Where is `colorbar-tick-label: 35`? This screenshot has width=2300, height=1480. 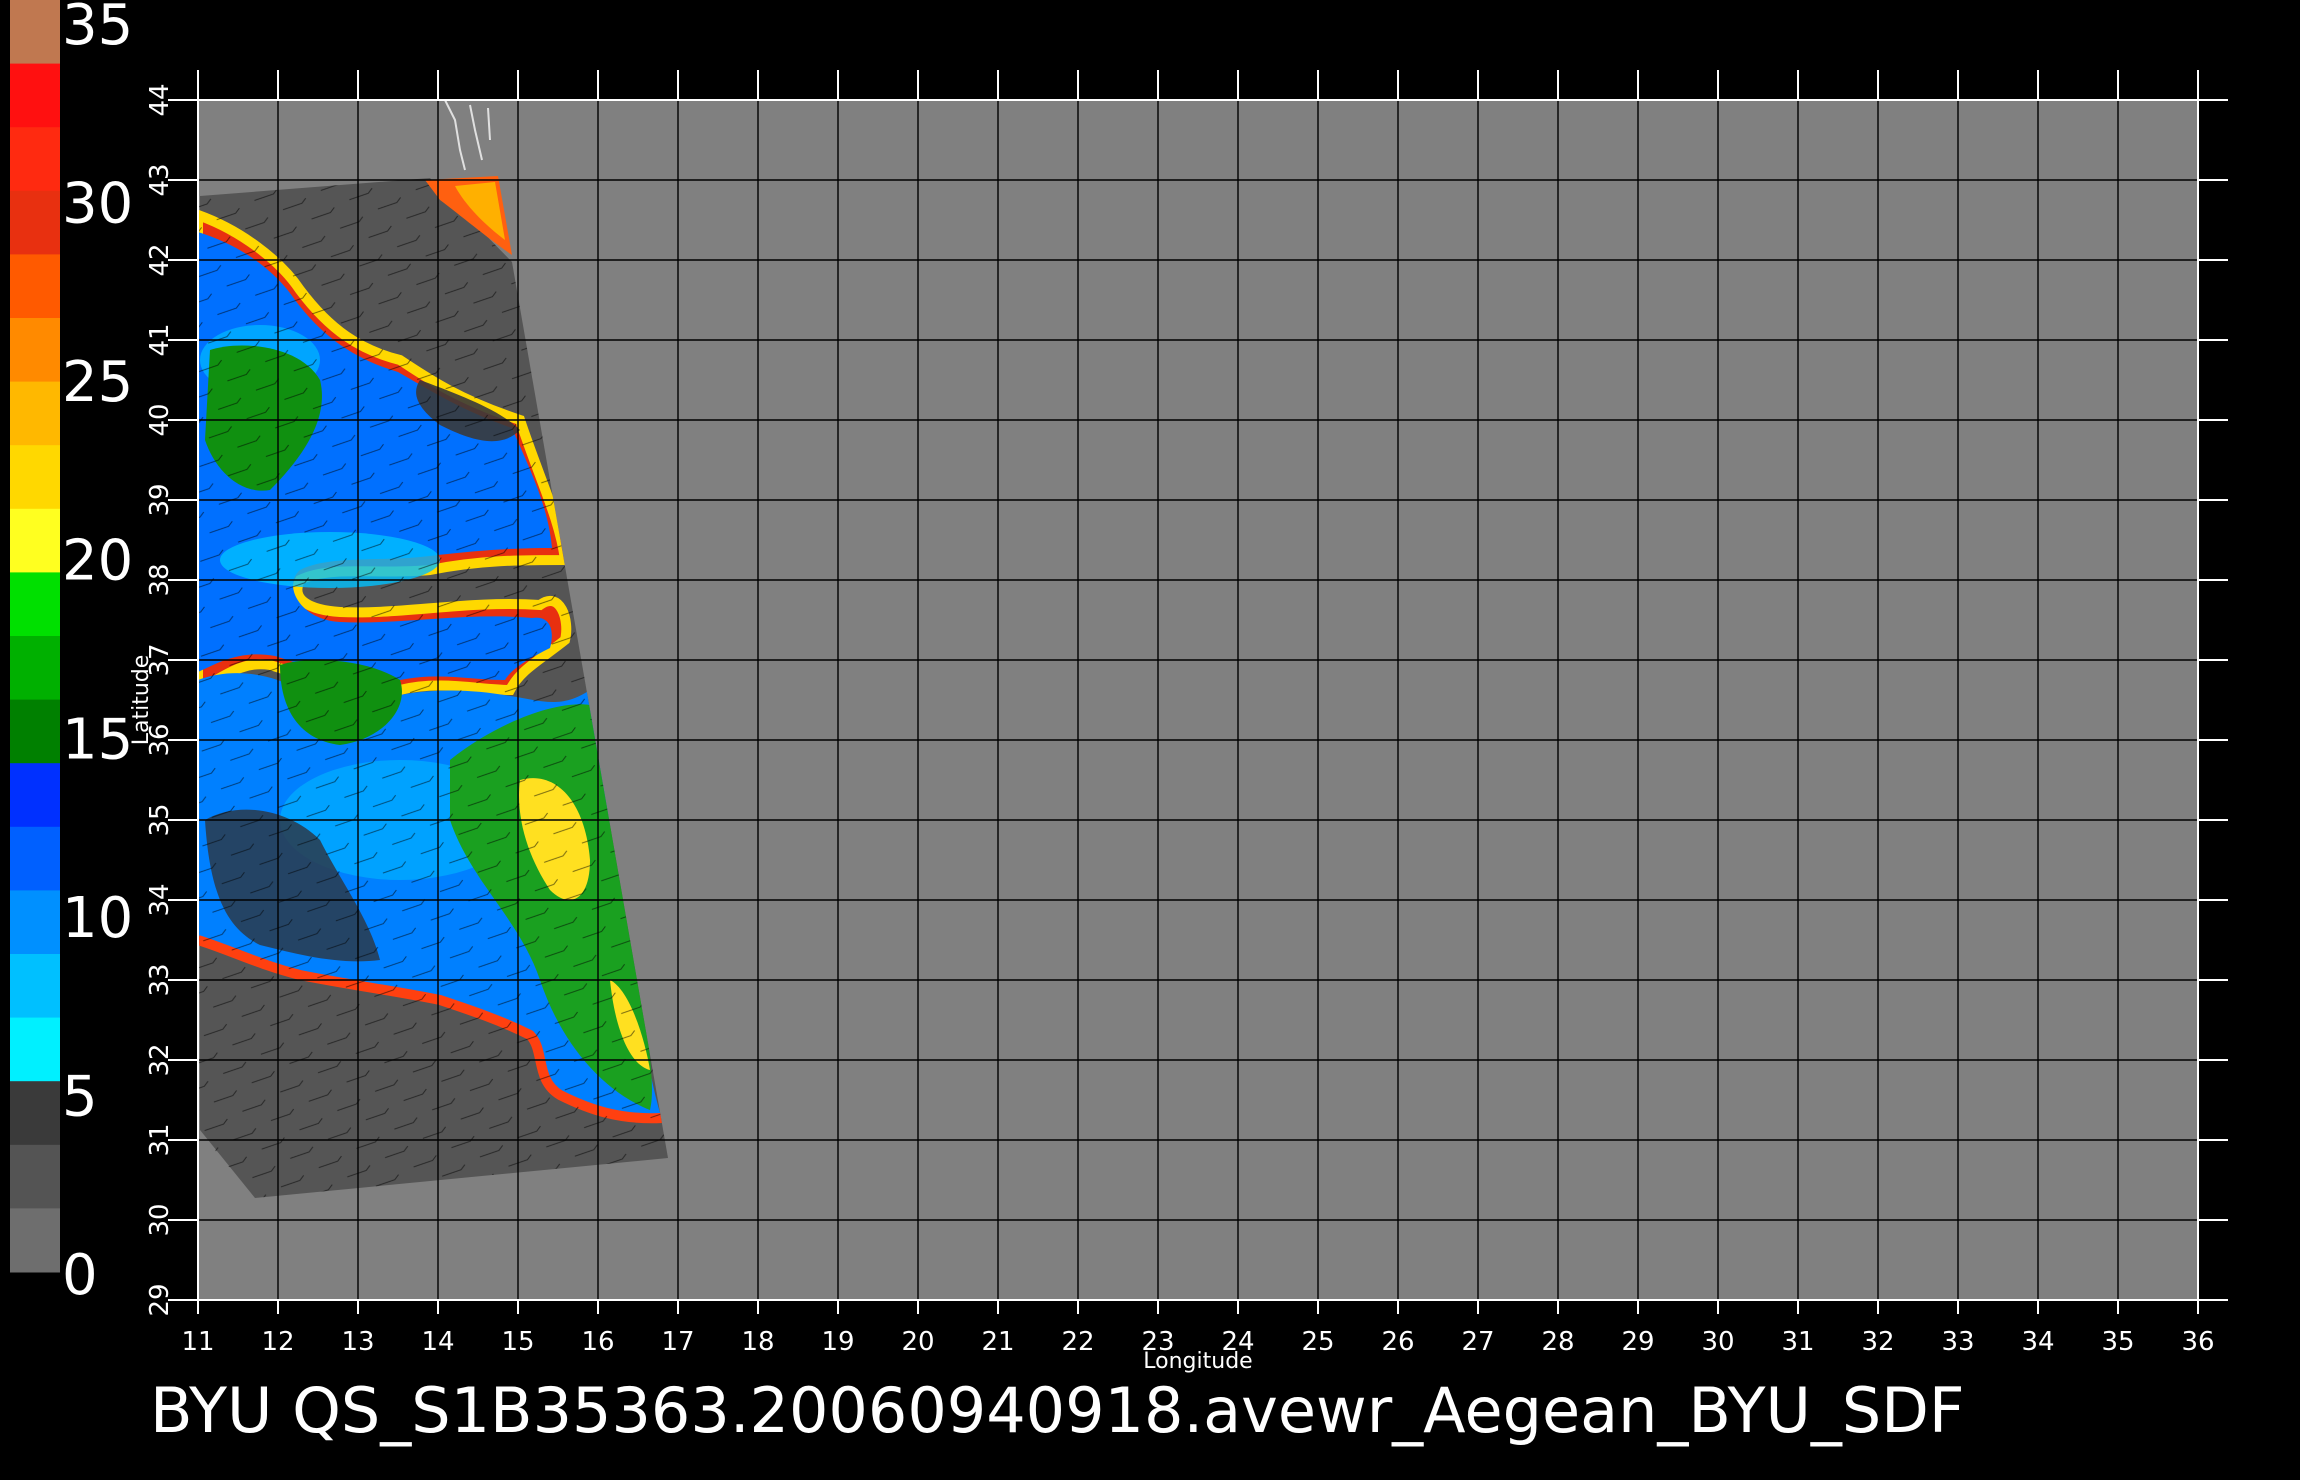 colorbar-tick-label: 35 is located at coordinates (97, 29).